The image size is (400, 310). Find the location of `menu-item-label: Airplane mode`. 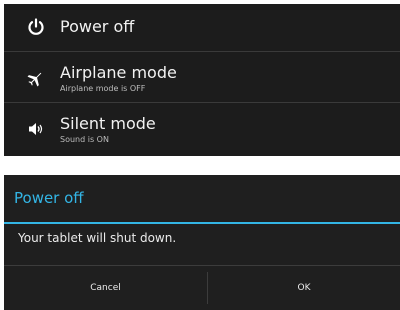

menu-item-label: Airplane mode is located at coordinates (118, 72).